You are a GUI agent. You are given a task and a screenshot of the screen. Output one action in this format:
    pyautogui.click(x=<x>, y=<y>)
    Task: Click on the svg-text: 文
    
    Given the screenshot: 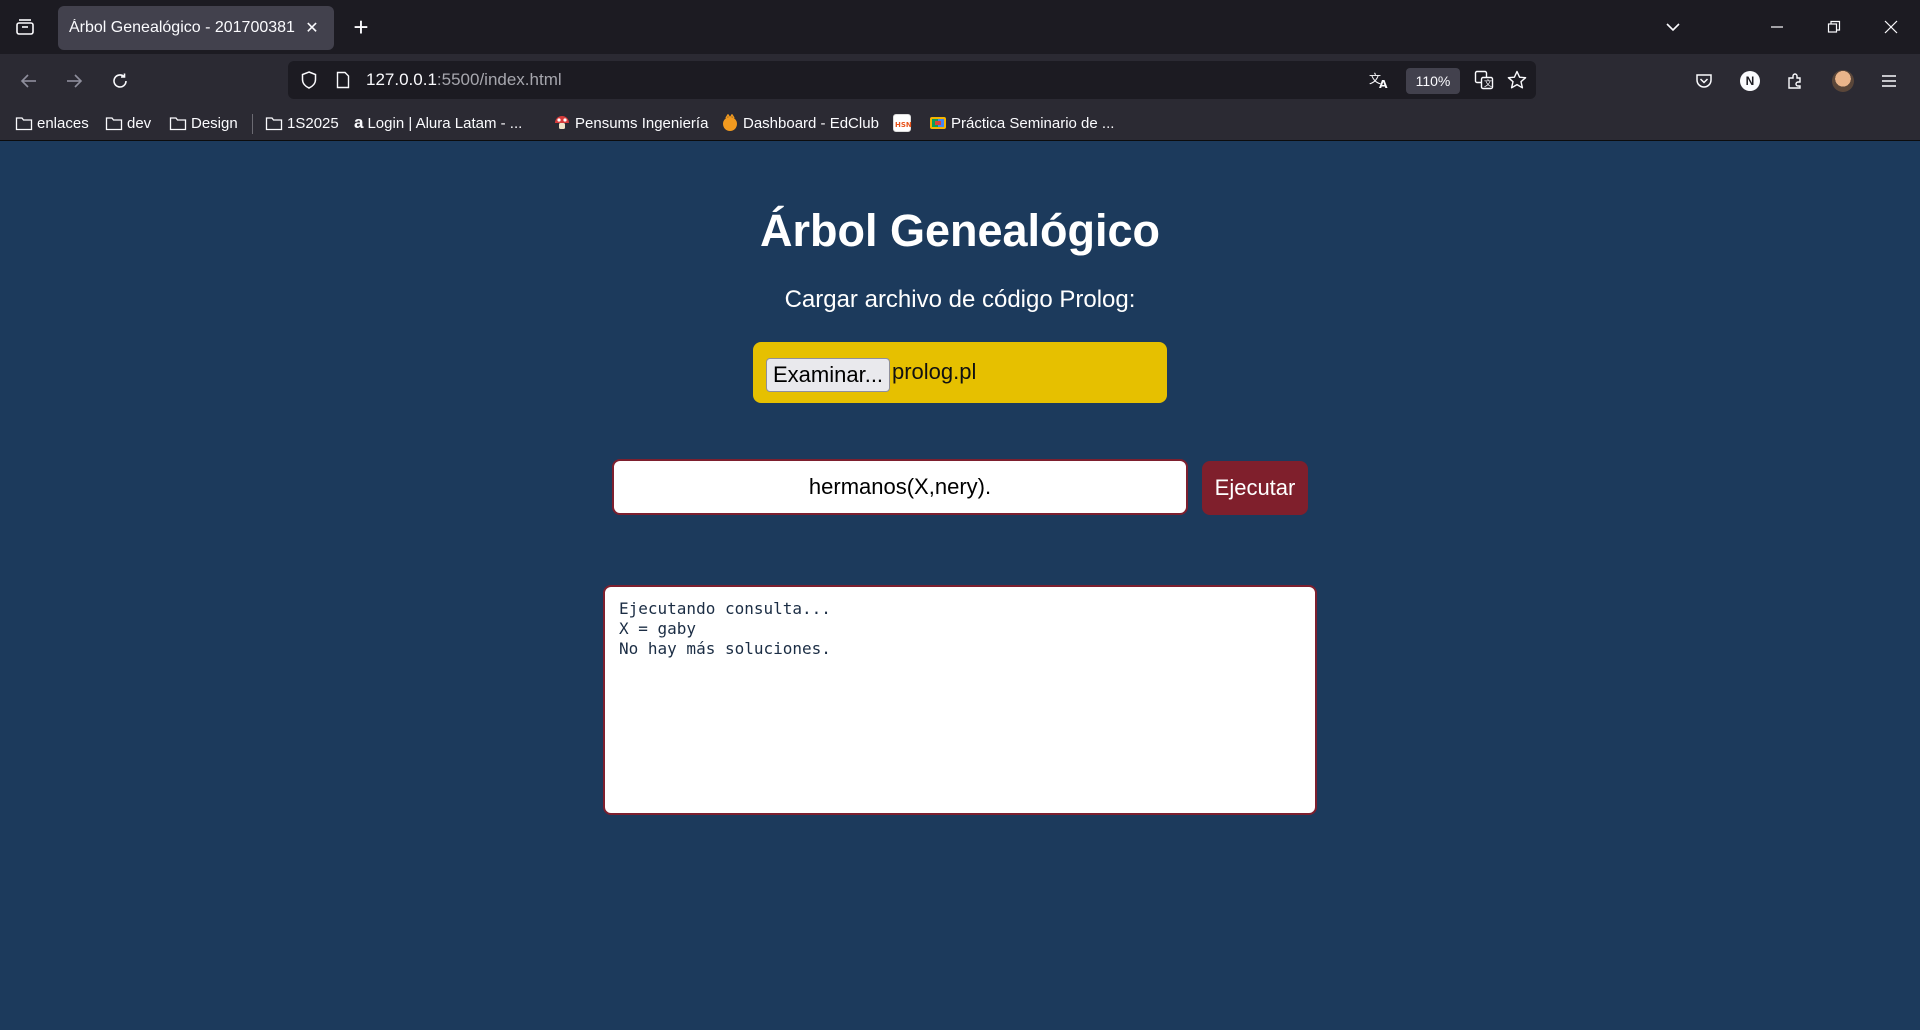 What is the action you would take?
    pyautogui.click(x=1488, y=83)
    